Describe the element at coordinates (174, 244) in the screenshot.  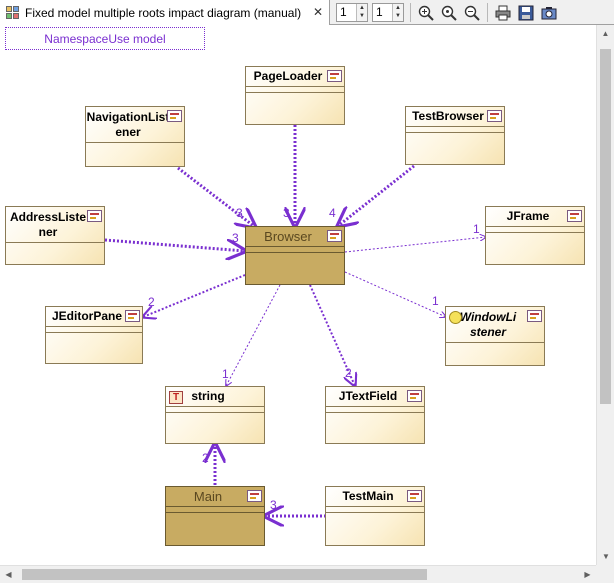
I see `link-addresslistener-browser` at that location.